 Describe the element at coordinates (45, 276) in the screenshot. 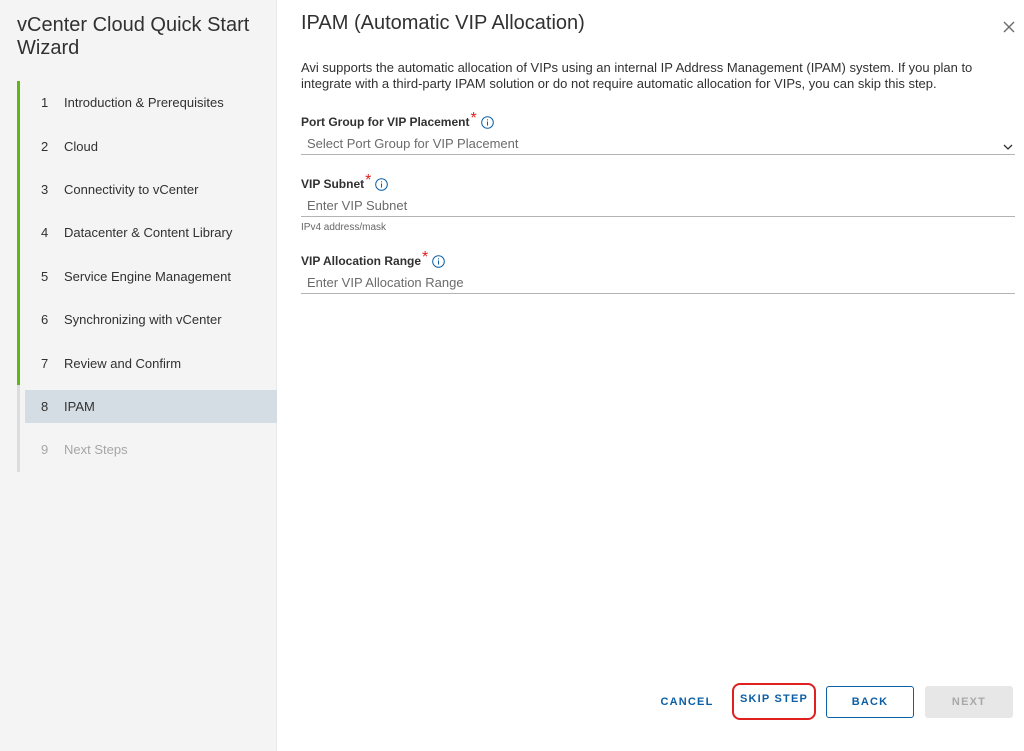

I see `step-number: 5` at that location.